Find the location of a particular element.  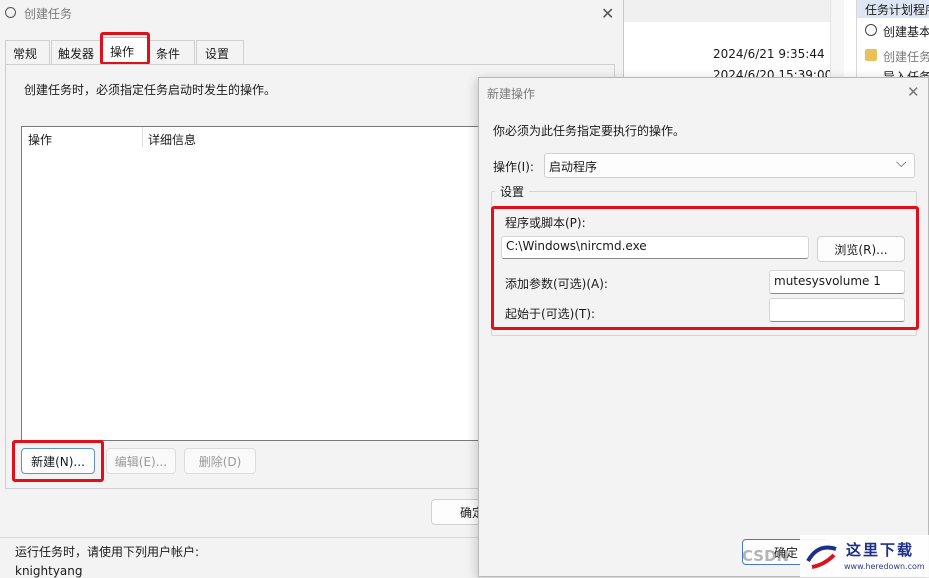

action-type-label: 操作(I): is located at coordinates (513, 167).